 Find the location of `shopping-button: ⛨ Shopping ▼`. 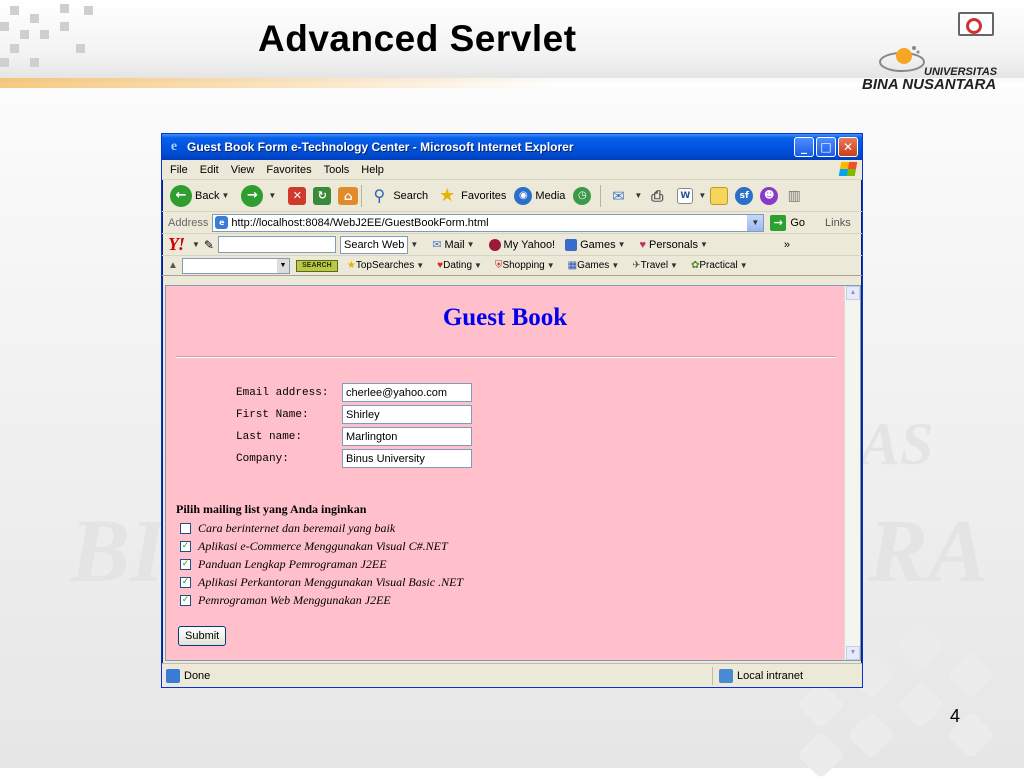

shopping-button: ⛨ Shopping ▼ is located at coordinates (527, 265).